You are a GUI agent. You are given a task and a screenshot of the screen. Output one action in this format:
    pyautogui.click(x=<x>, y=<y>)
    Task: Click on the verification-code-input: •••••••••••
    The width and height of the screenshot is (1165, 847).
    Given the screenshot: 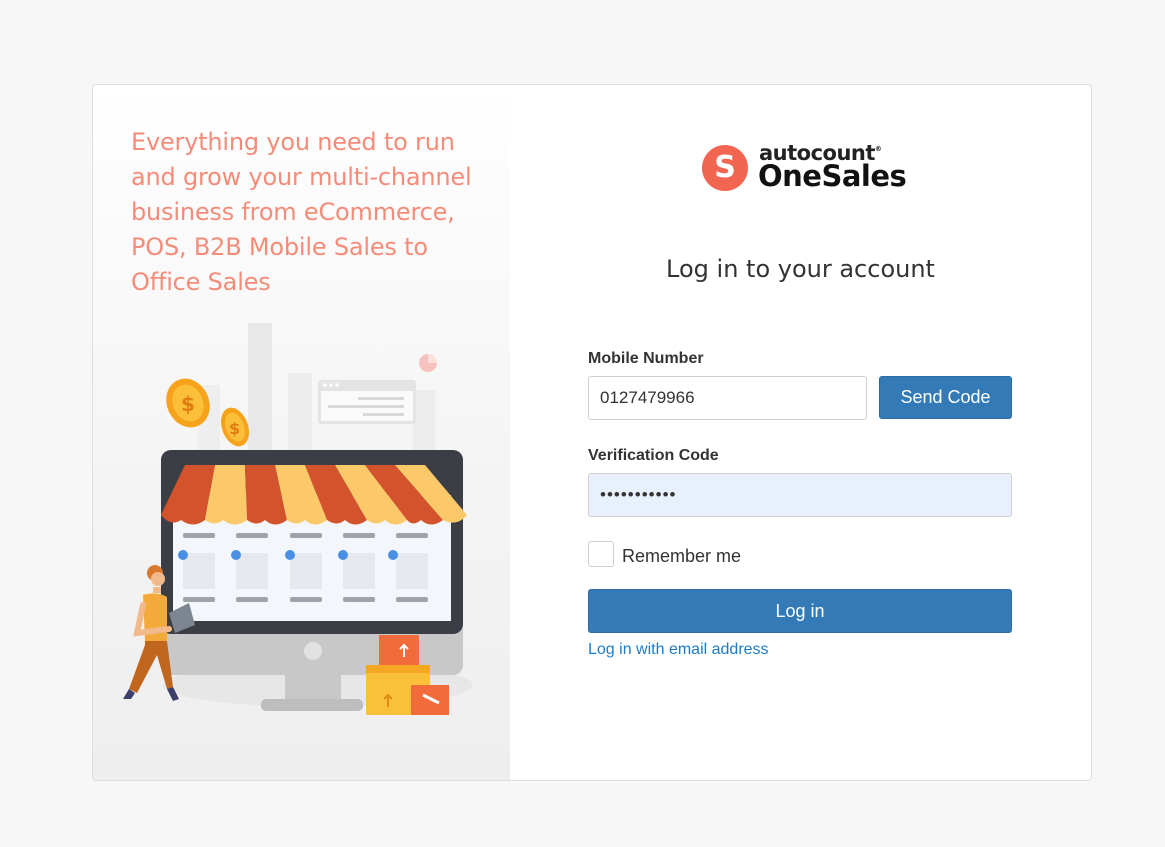 What is the action you would take?
    pyautogui.click(x=800, y=495)
    